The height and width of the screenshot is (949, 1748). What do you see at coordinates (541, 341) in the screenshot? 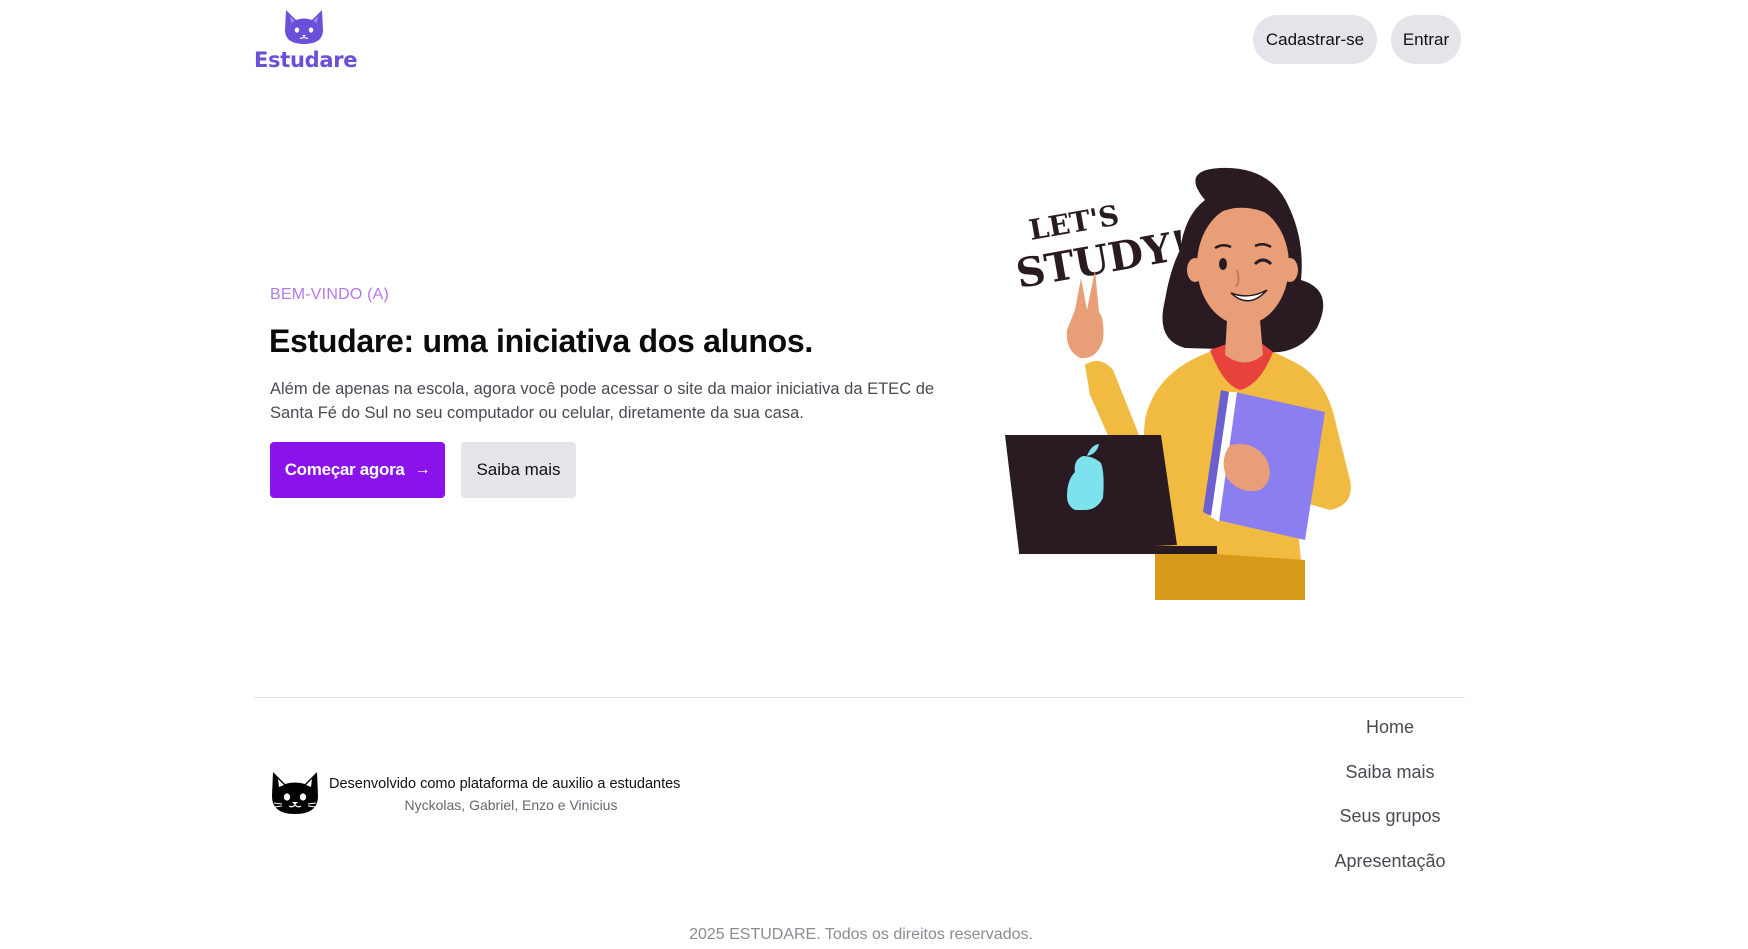
I see `hero-title: Estudare: uma iniciativa dos alunos.` at bounding box center [541, 341].